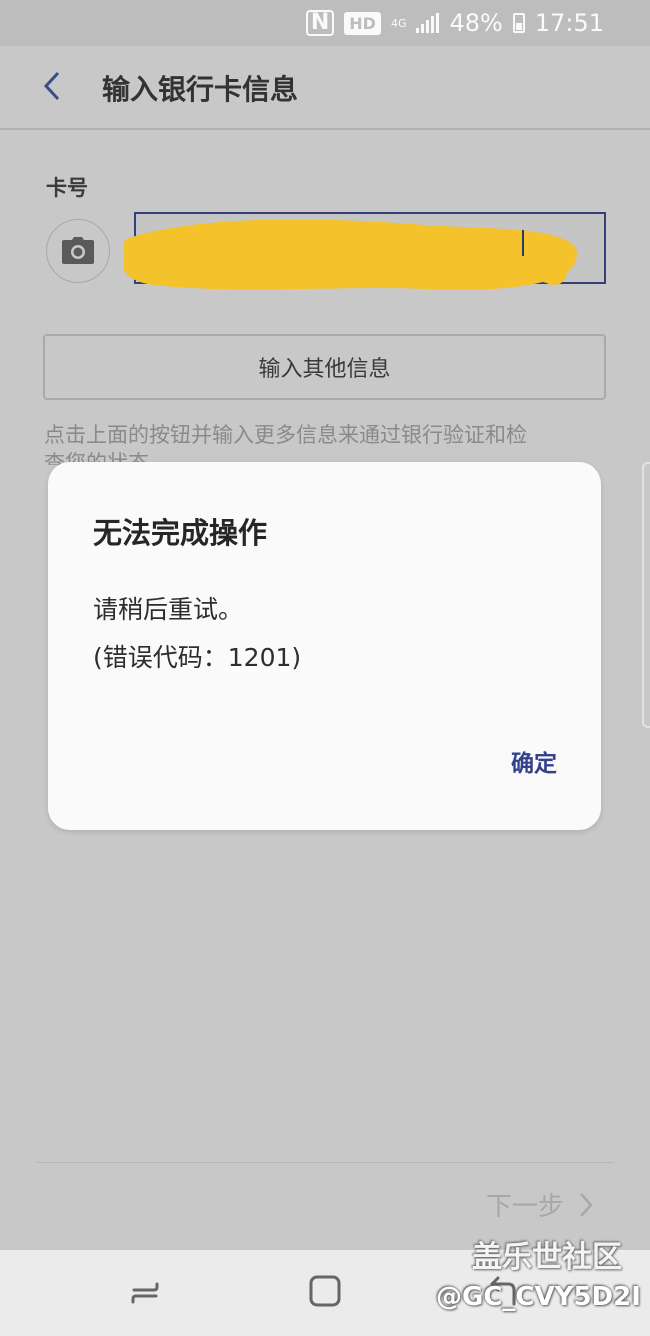  I want to click on back-button, so click(52, 86).